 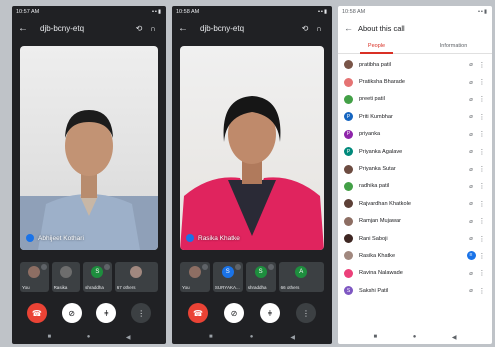 What do you see at coordinates (372, 99) in the screenshot?
I see `participant-name: preeti patil` at bounding box center [372, 99].